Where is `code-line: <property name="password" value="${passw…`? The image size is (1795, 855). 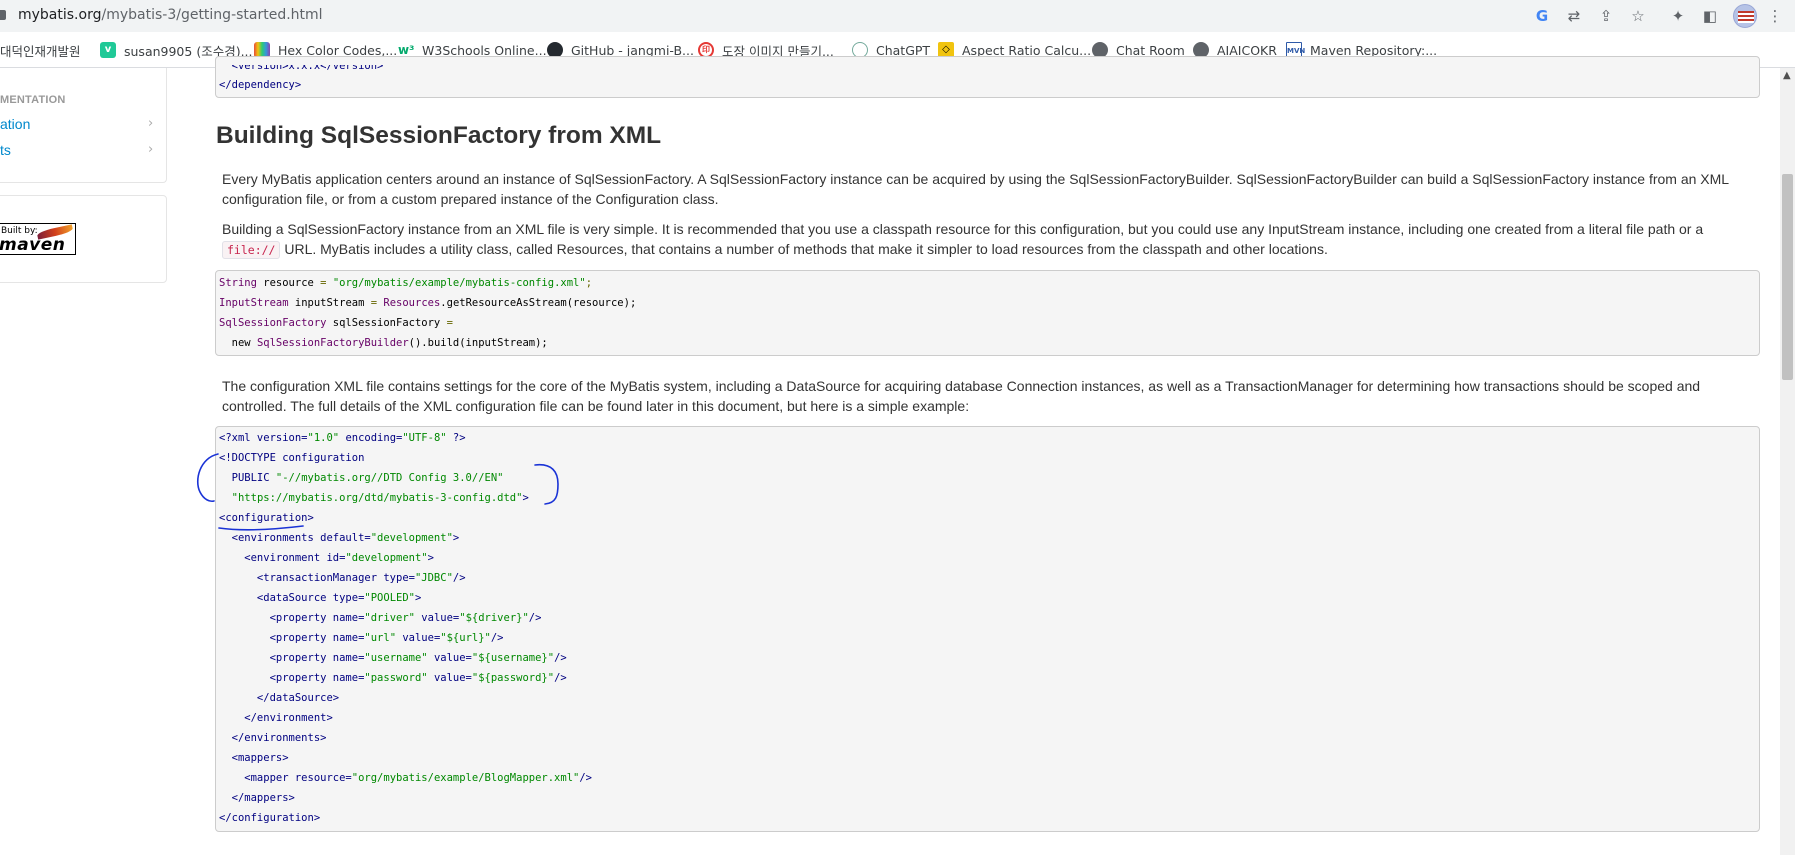 code-line: <property name="password" value="${passw… is located at coordinates (393, 678).